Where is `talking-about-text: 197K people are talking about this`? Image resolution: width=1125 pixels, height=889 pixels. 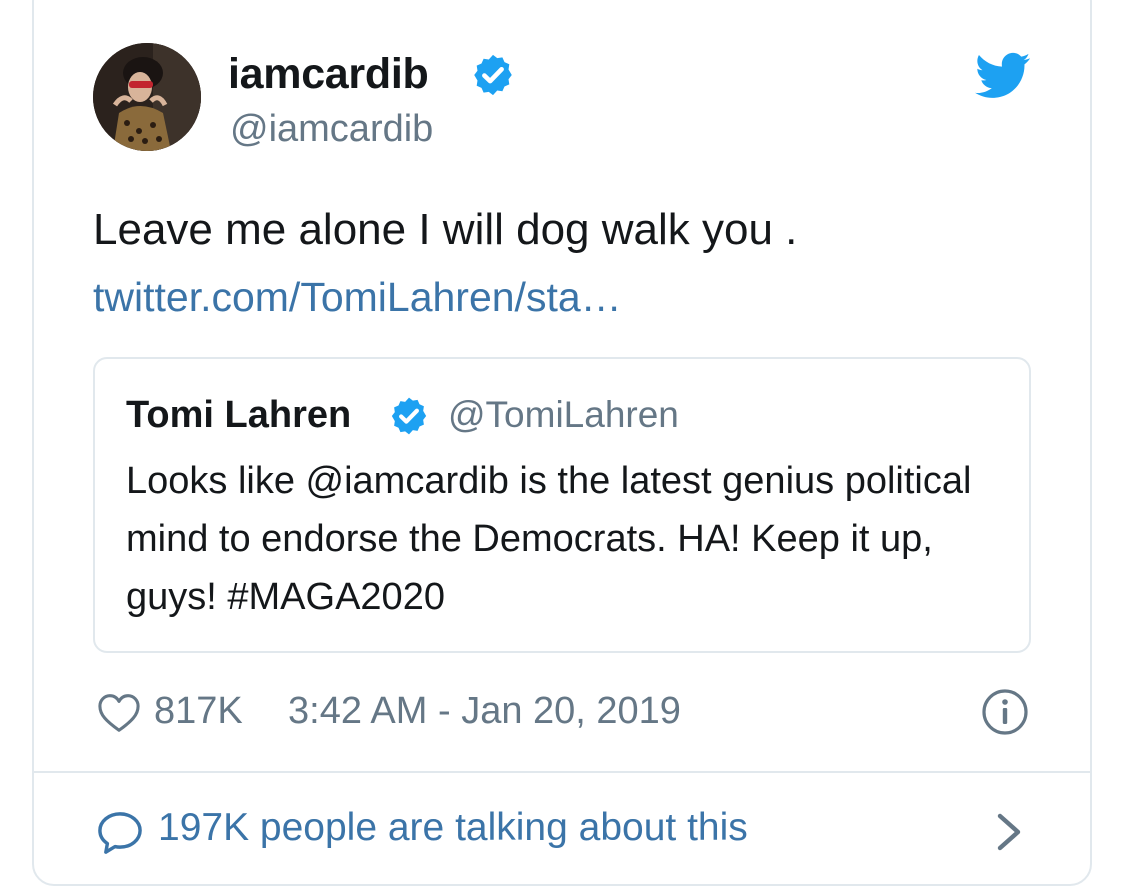 talking-about-text: 197K people are talking about this is located at coordinates (453, 828).